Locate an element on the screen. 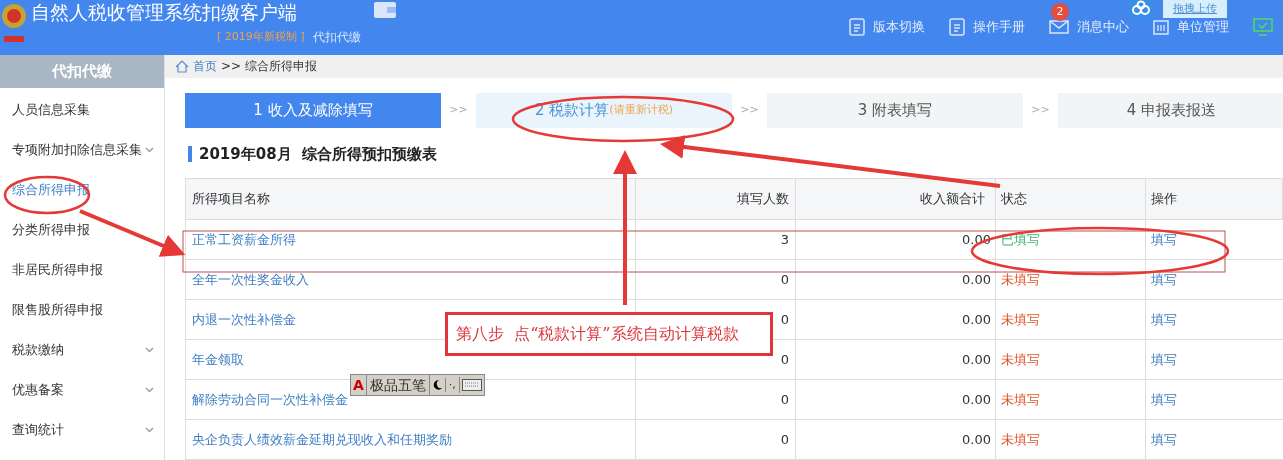 The image size is (1283, 460). item-link: 内退一次性补偿金 is located at coordinates (244, 319).